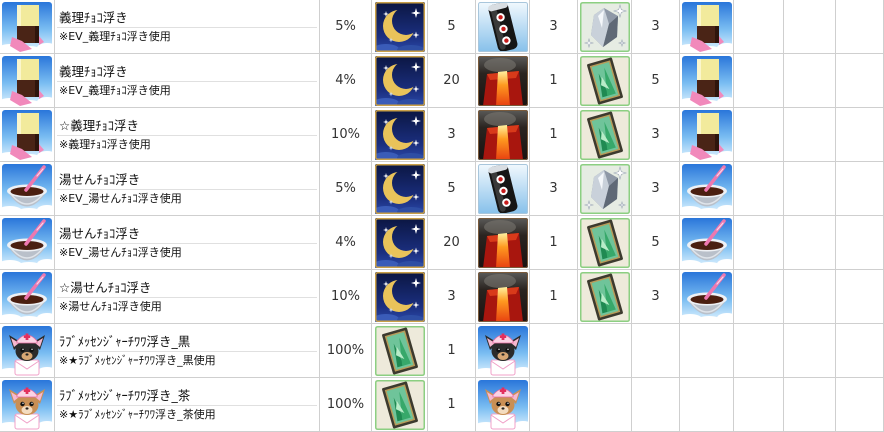 This screenshot has height=432, width=884. Describe the element at coordinates (187, 288) in the screenshot. I see `item-name: ☆湯せんﾁｮｺ浮き` at that location.